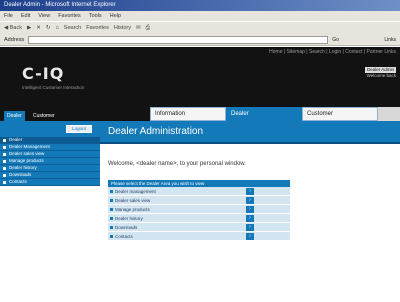 Image resolution: width=400 pixels, height=302 pixels. Describe the element at coordinates (14, 116) in the screenshot. I see `tab-dealer-small: Dealer` at that location.